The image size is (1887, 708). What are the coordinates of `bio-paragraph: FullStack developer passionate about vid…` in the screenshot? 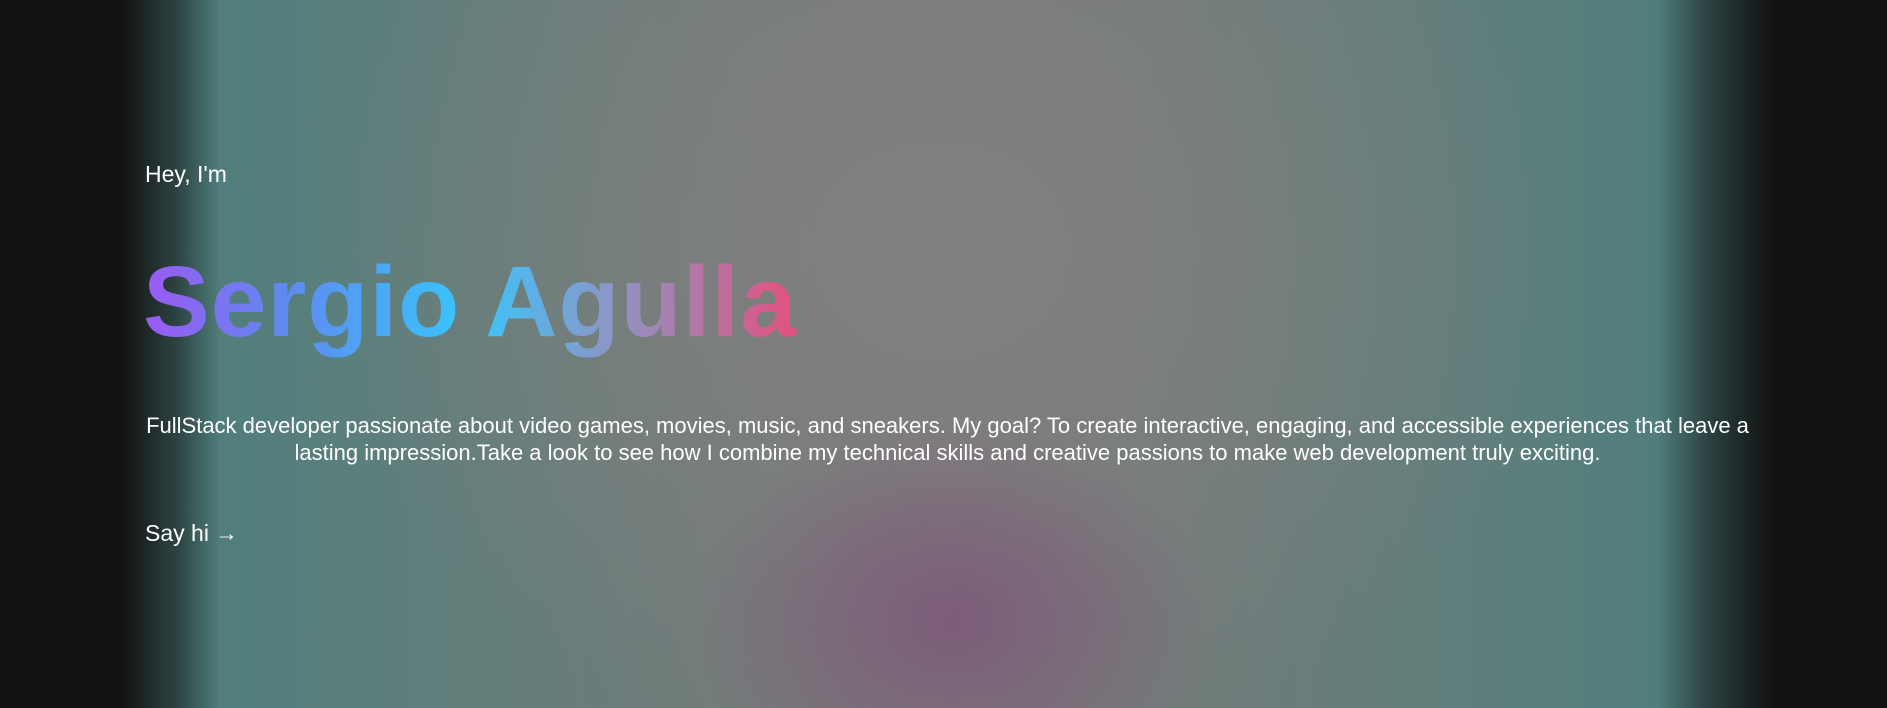 It's located at (947, 439).